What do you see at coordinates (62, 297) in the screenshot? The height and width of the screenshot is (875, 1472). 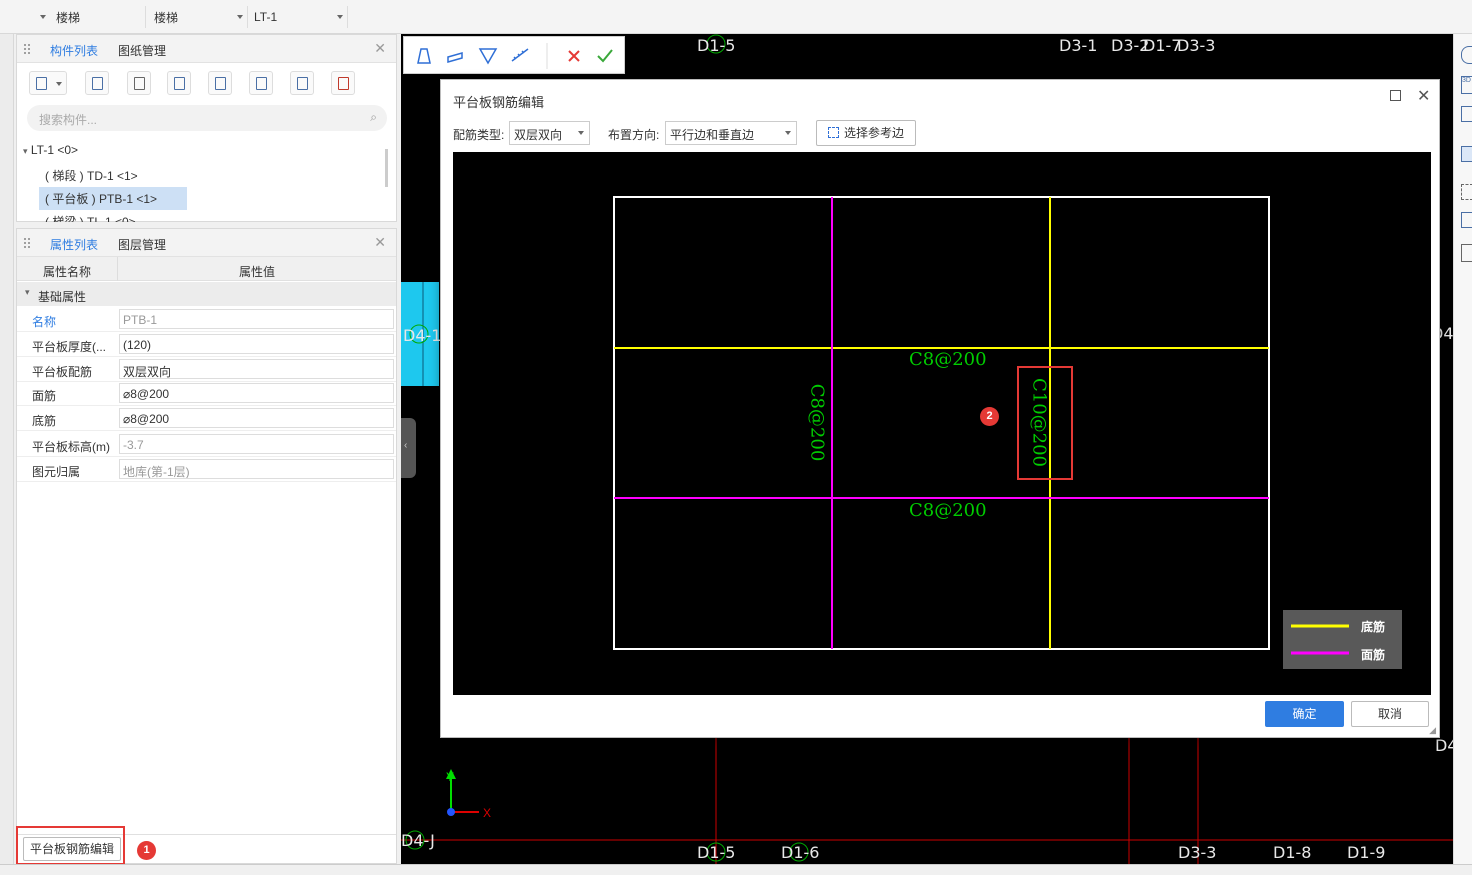 I see `group-label: 基础属性` at bounding box center [62, 297].